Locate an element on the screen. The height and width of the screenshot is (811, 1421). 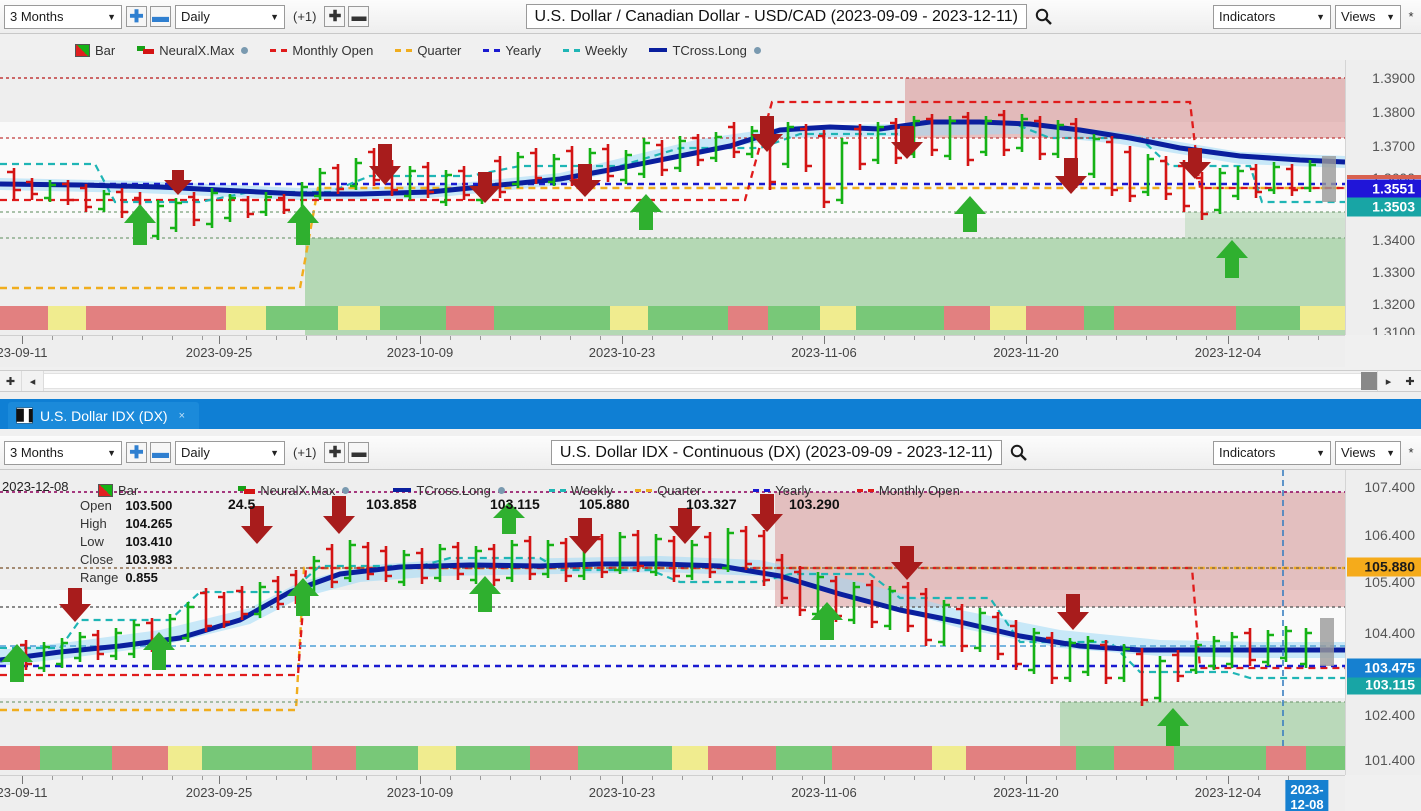
chart1-legend-item-monthly-open: Monthly Open is located at coordinates (321, 50).